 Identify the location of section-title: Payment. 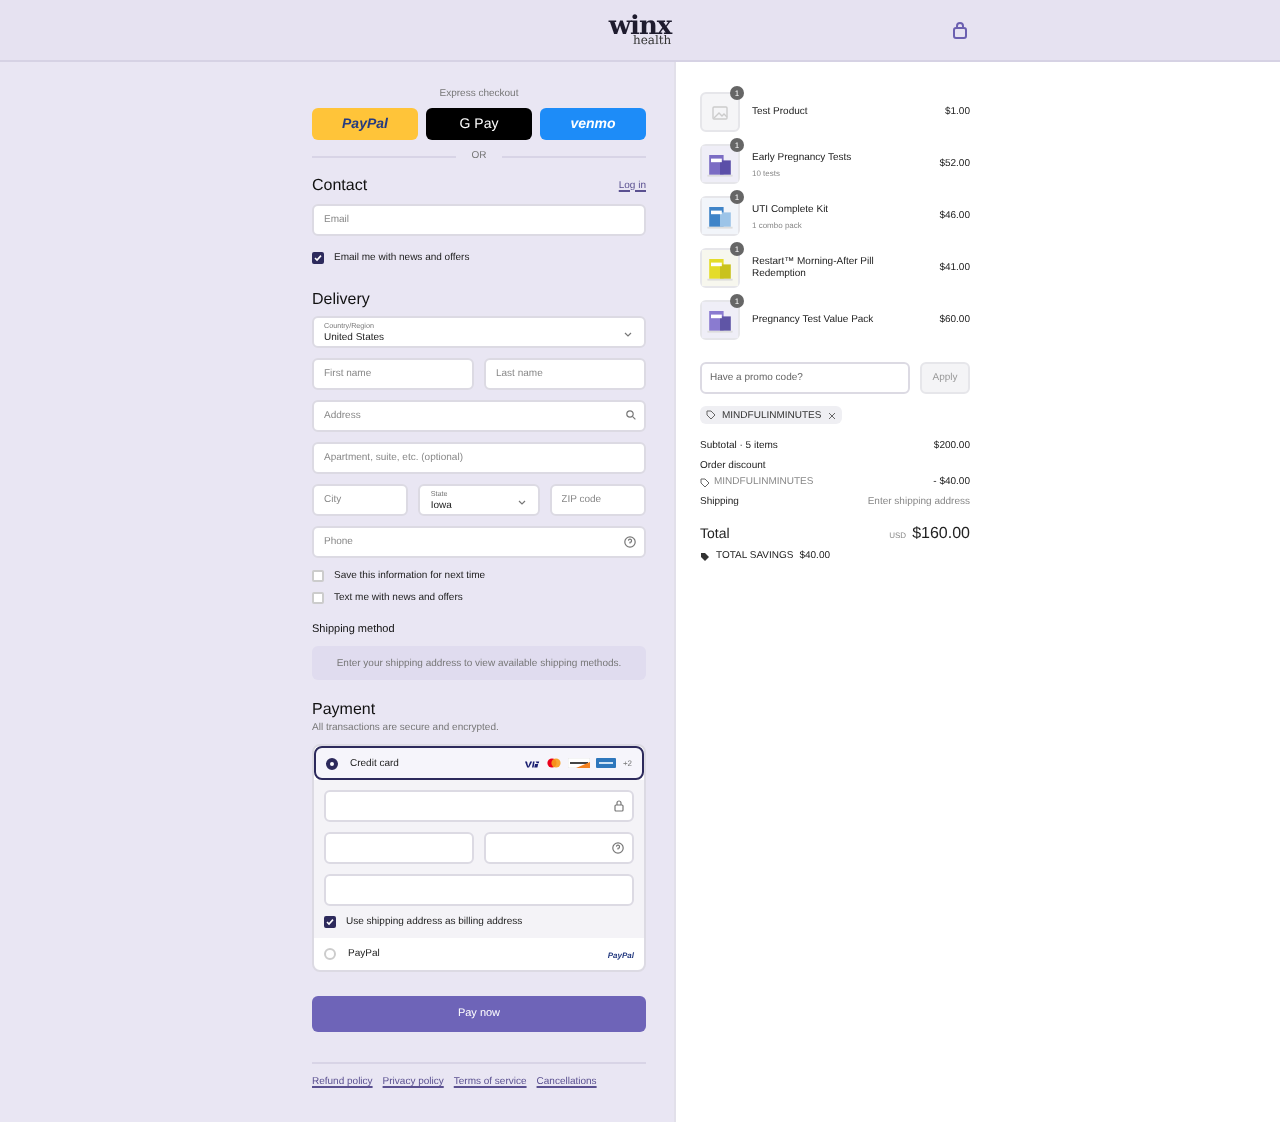
(345, 709).